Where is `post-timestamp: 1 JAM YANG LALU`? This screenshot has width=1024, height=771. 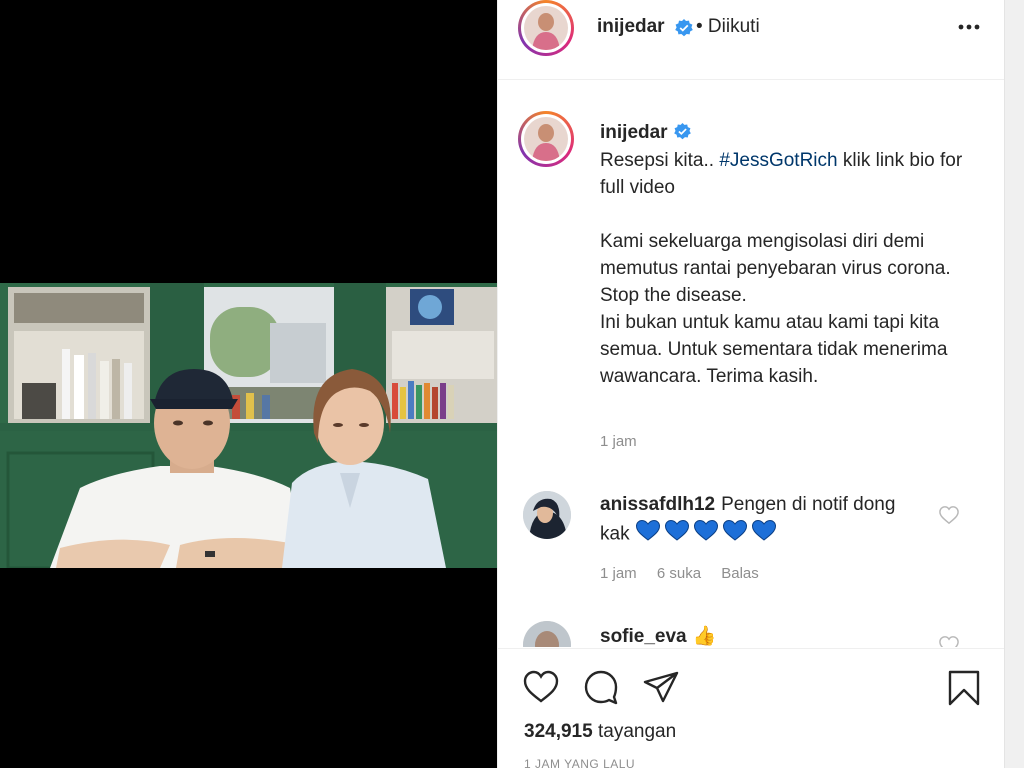 post-timestamp: 1 JAM YANG LALU is located at coordinates (579, 764).